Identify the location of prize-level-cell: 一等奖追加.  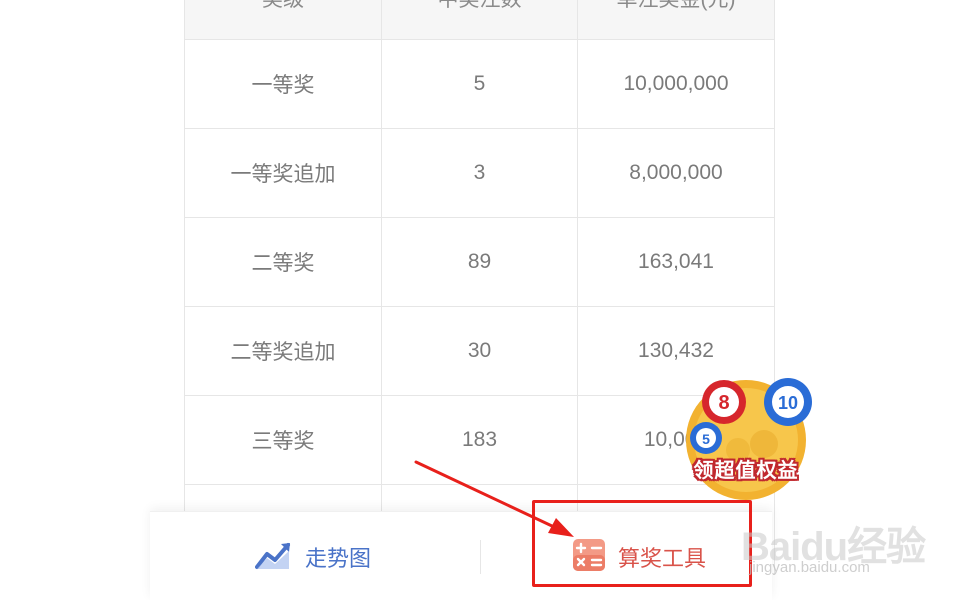
(283, 173).